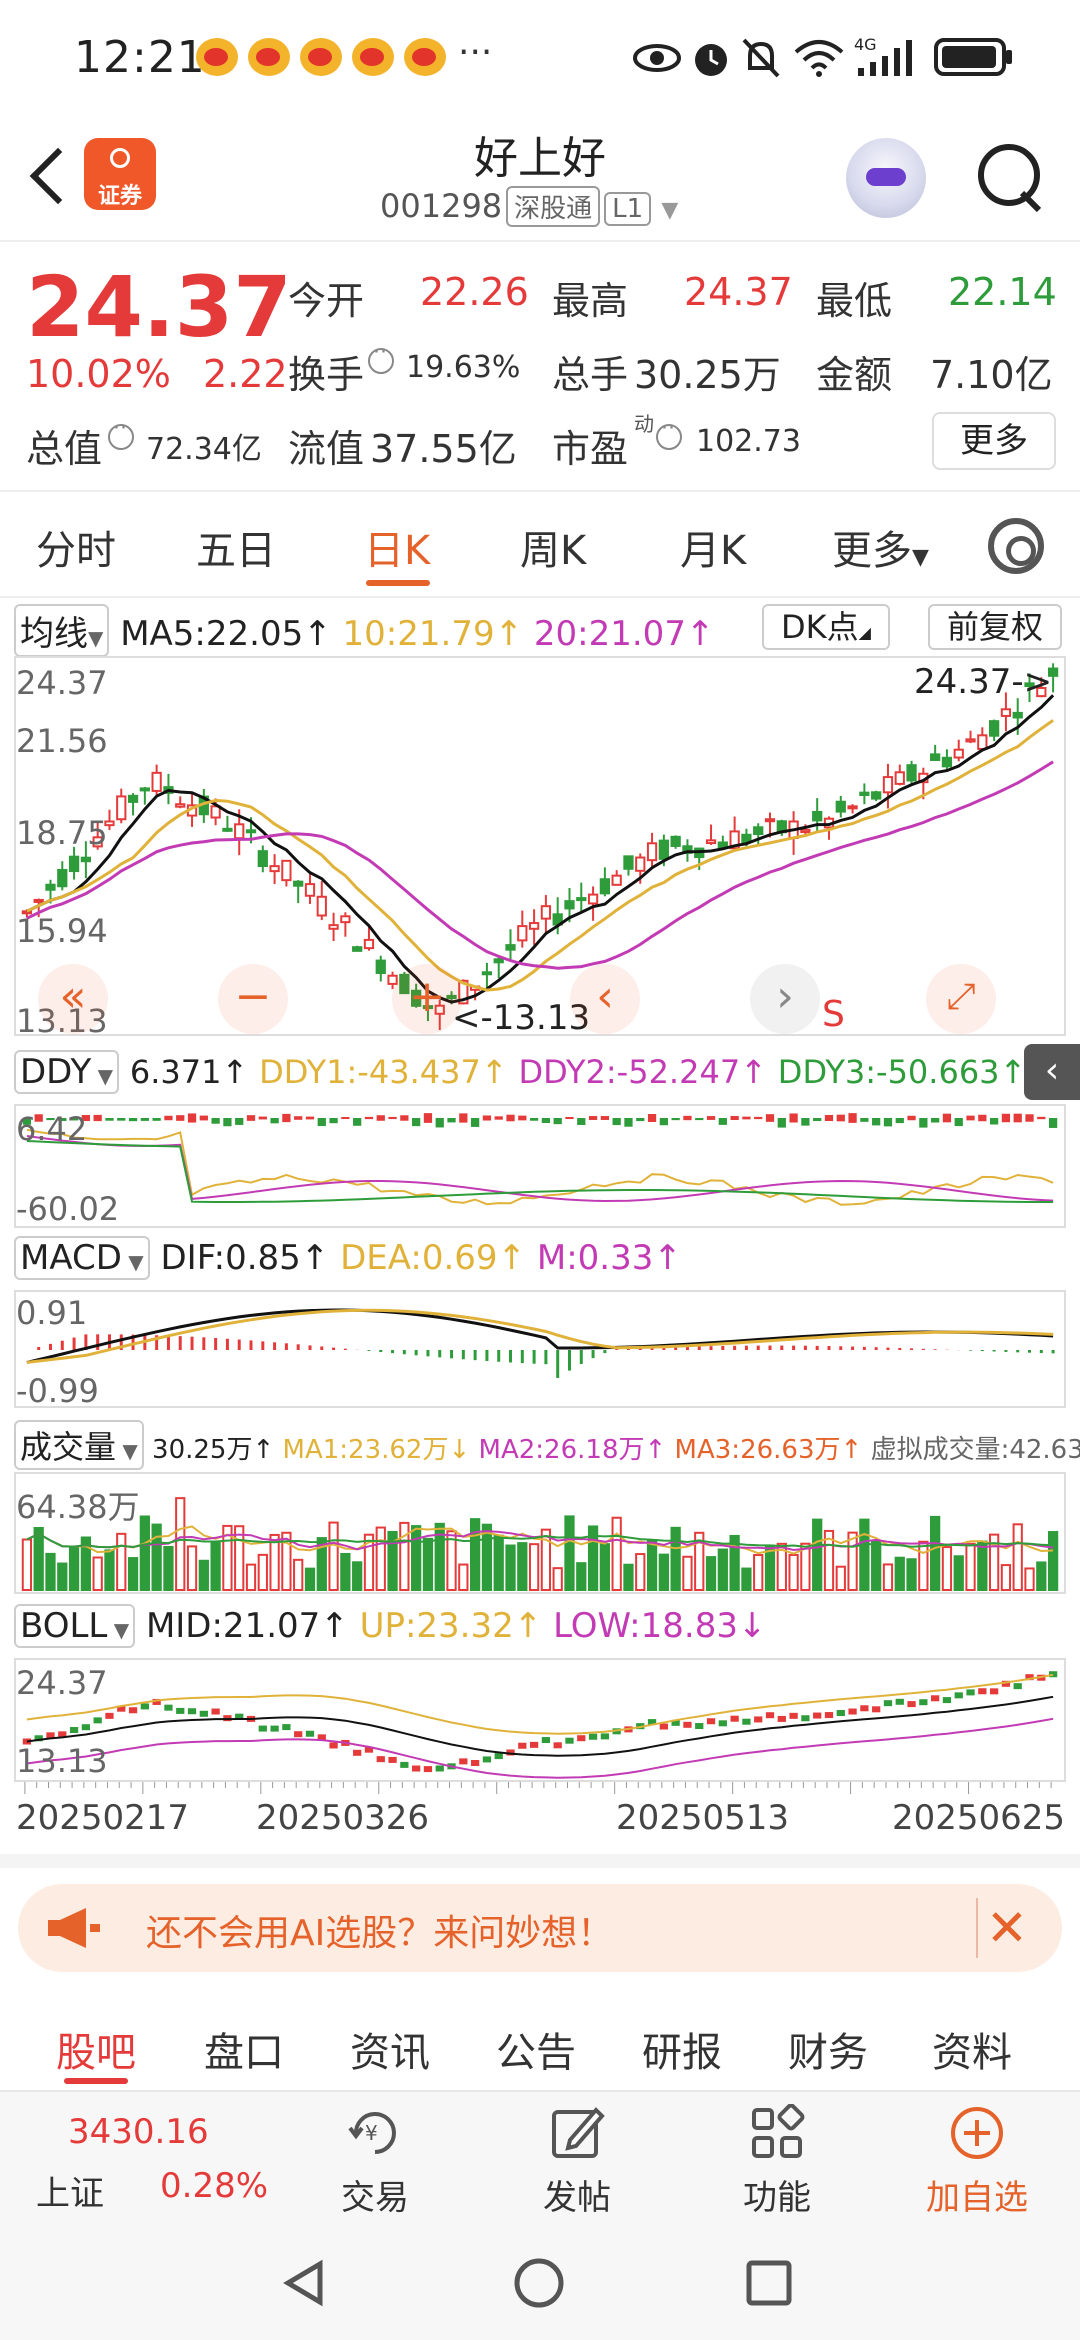 The image size is (1080, 2340). Describe the element at coordinates (189, 1072) in the screenshot. I see `ddy-value: 6.371↑` at that location.